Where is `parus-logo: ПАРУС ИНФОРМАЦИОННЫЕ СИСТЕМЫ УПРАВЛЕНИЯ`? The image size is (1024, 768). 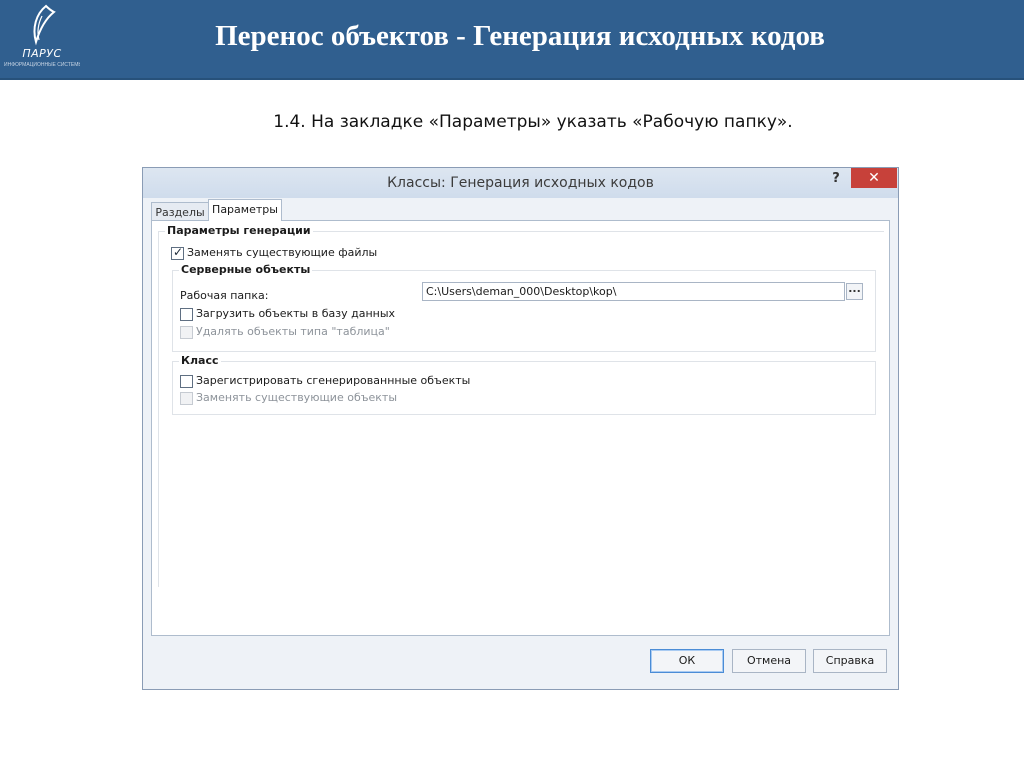 parus-logo: ПАРУС ИНФОРМАЦИОННЫЕ СИСТЕМЫ УПРАВЛЕНИЯ is located at coordinates (42, 39).